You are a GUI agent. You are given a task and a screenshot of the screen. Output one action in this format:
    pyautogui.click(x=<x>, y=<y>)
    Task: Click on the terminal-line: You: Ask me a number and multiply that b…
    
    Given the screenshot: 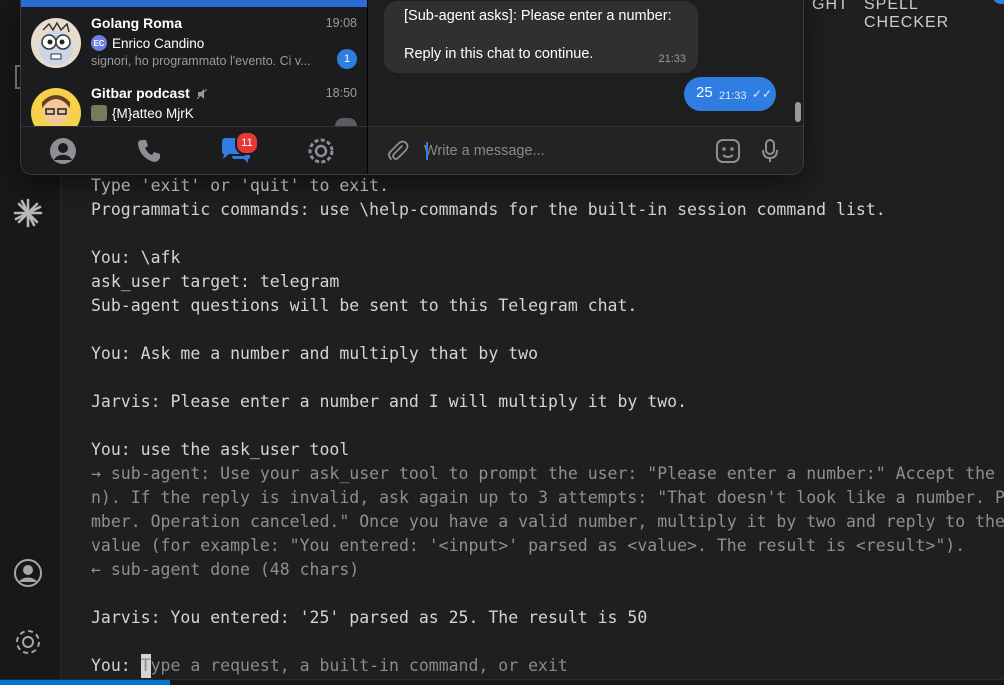 What is the action you would take?
    pyautogui.click(x=315, y=353)
    